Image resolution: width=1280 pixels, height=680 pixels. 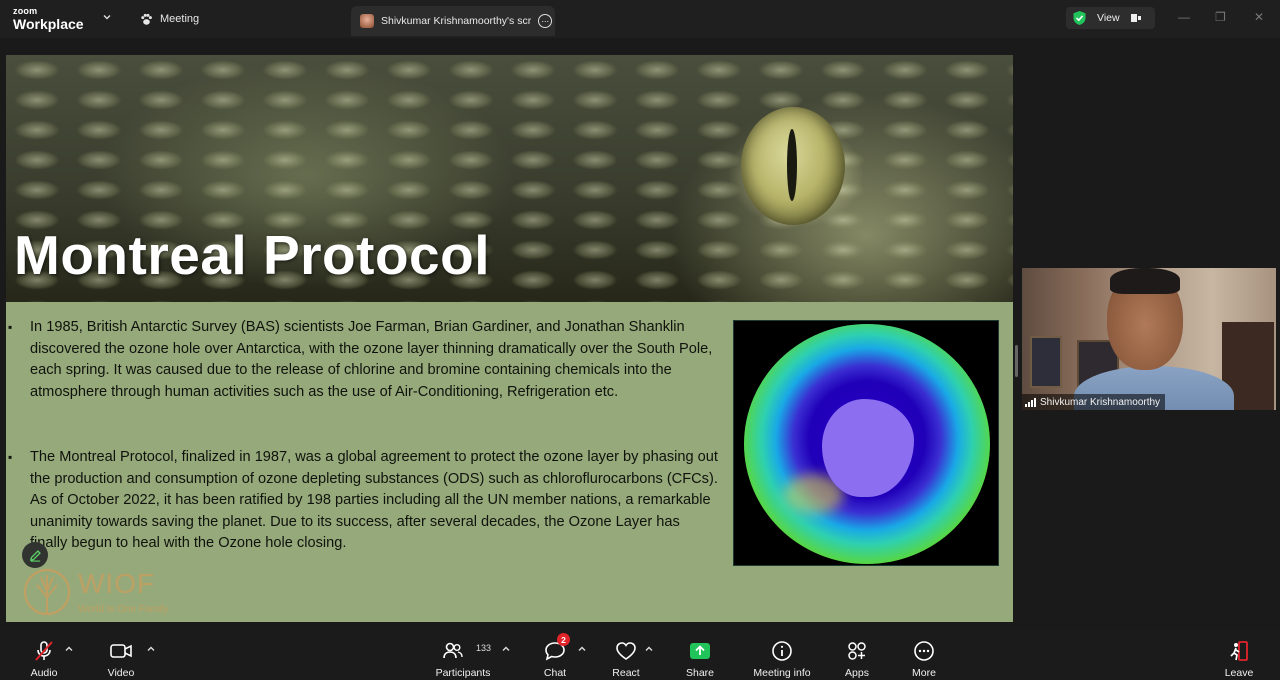 I want to click on meeting-info-label: Meeting info, so click(x=782, y=673).